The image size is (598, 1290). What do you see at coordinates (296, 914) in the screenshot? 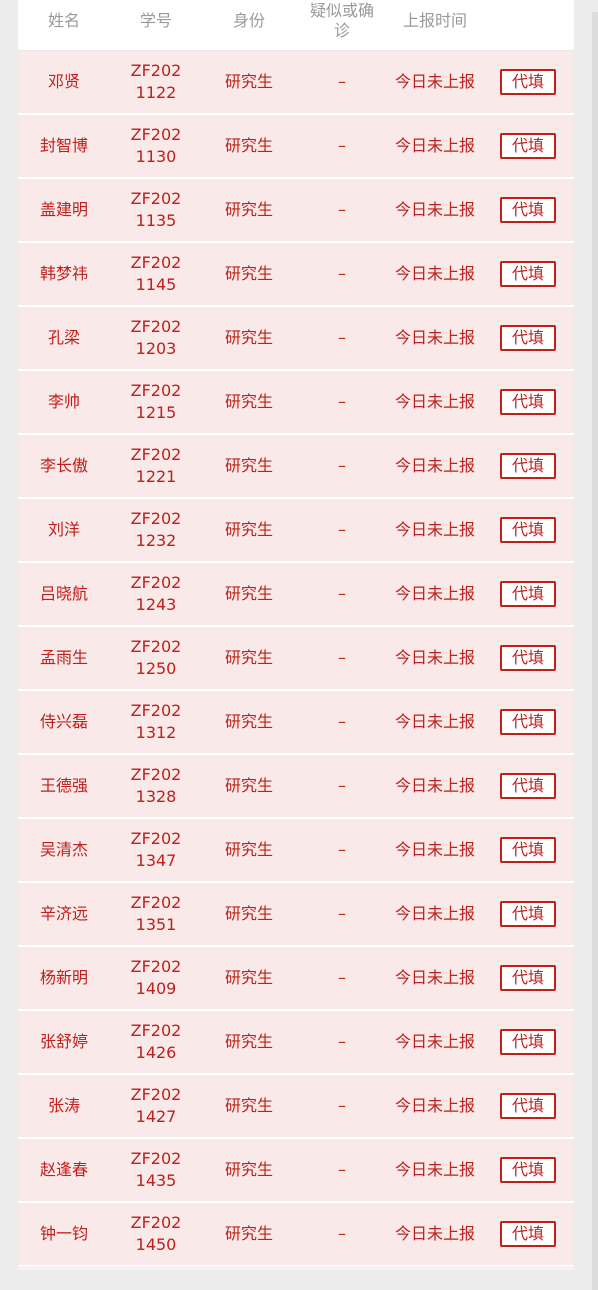
I see `table-row: 辛济远 ZF2021351 研究生 – 今日未上报 代填` at bounding box center [296, 914].